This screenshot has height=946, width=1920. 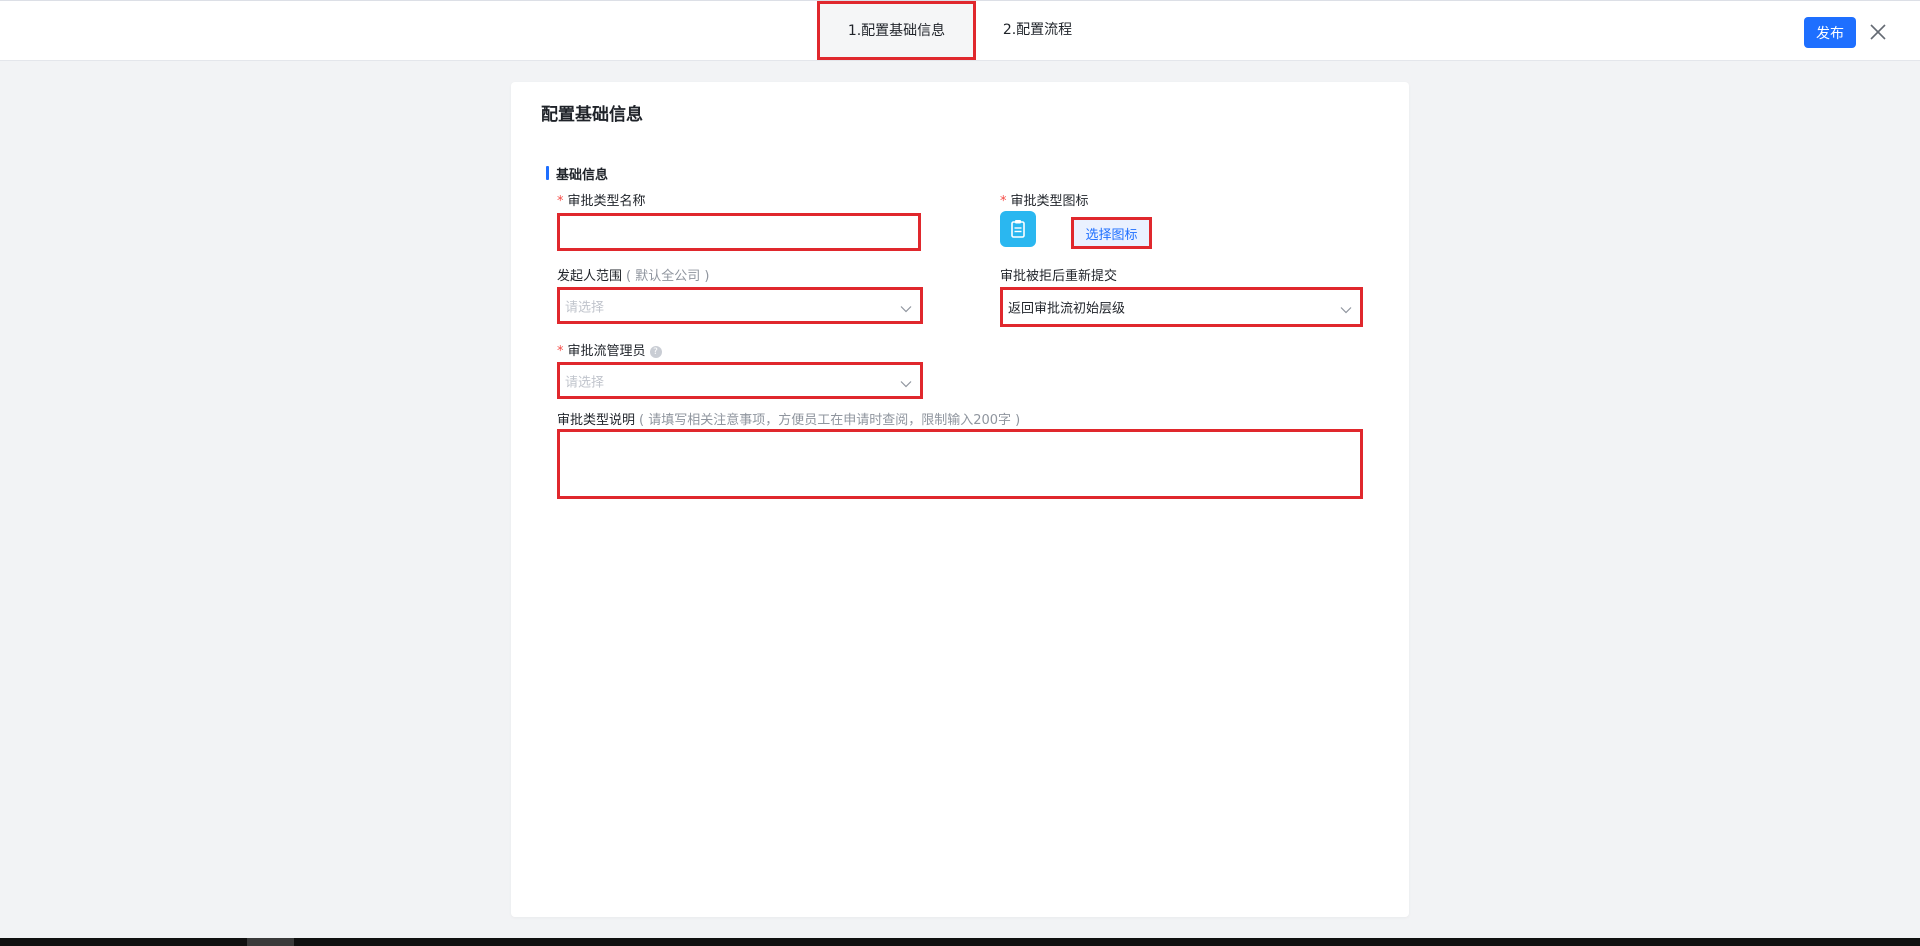 I want to click on question-icon: ?, so click(x=655, y=351).